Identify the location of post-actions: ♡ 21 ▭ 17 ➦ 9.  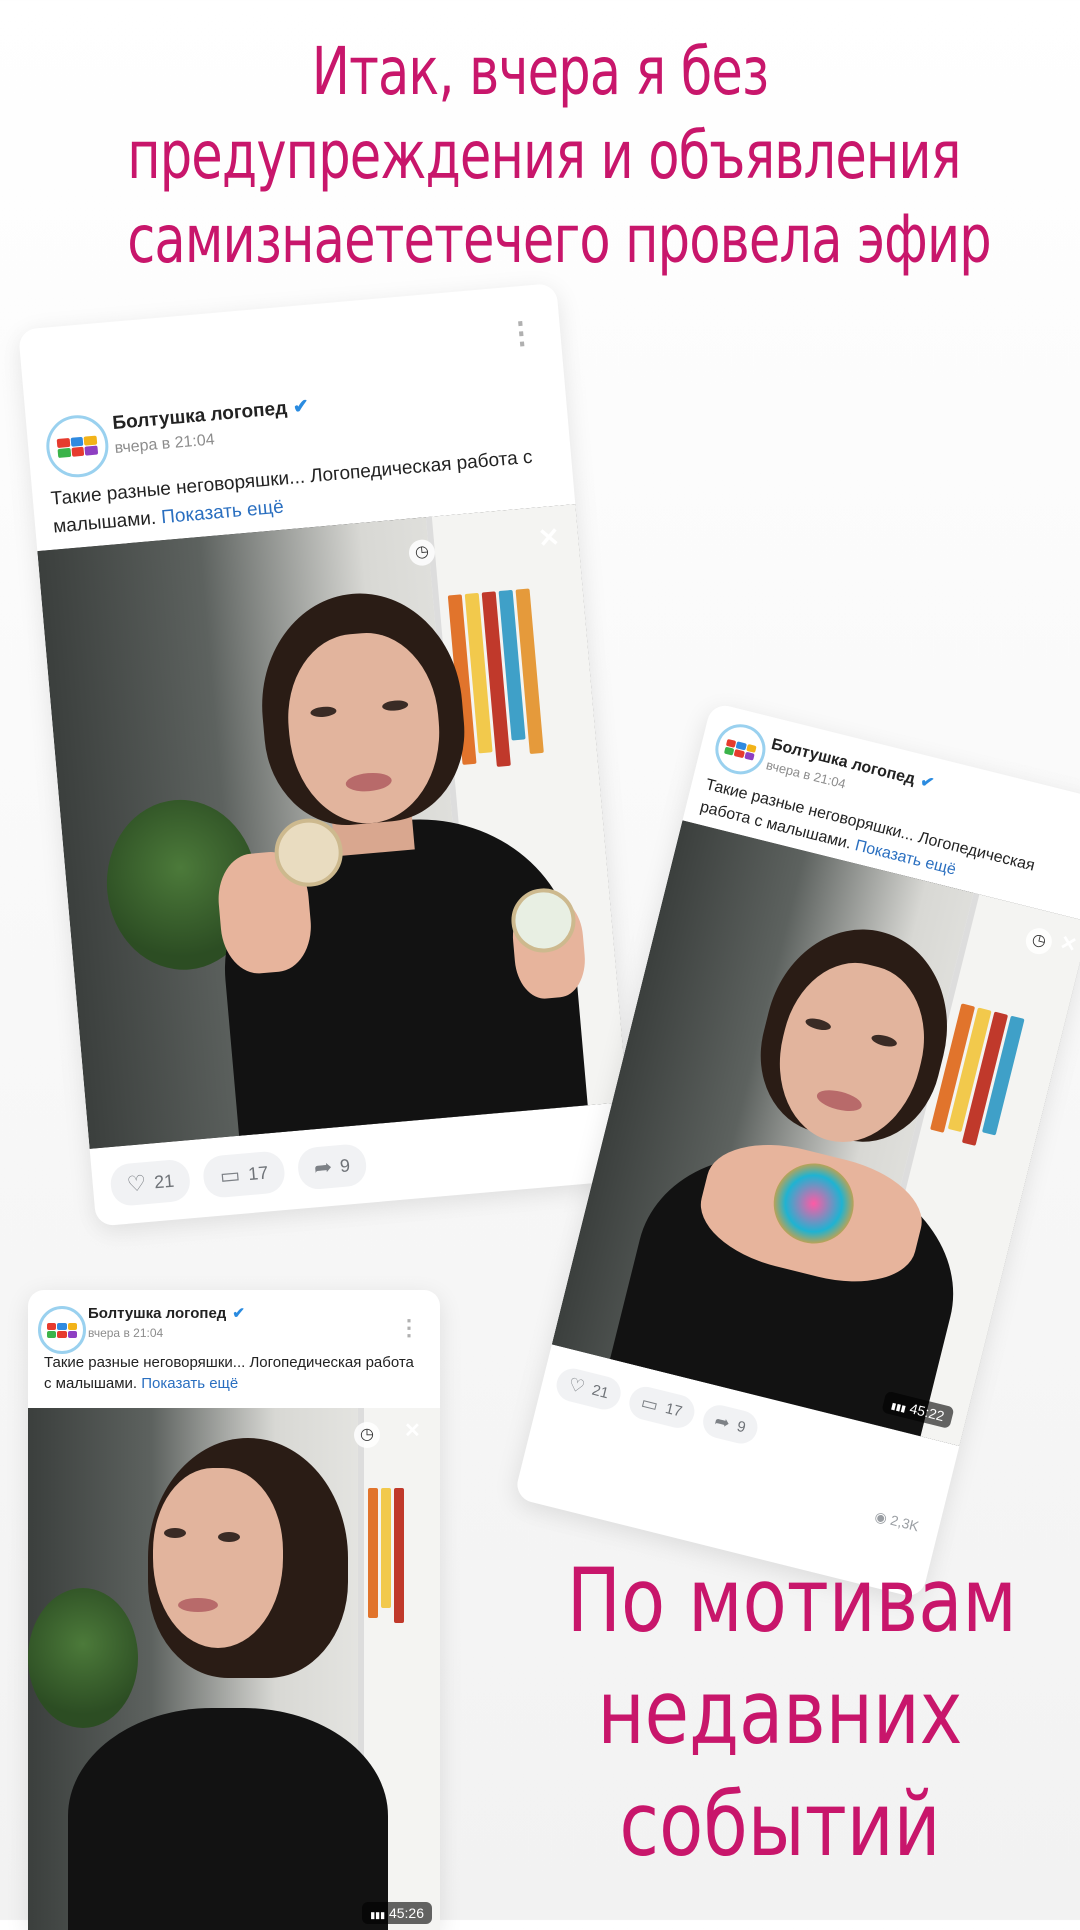
(238, 1175).